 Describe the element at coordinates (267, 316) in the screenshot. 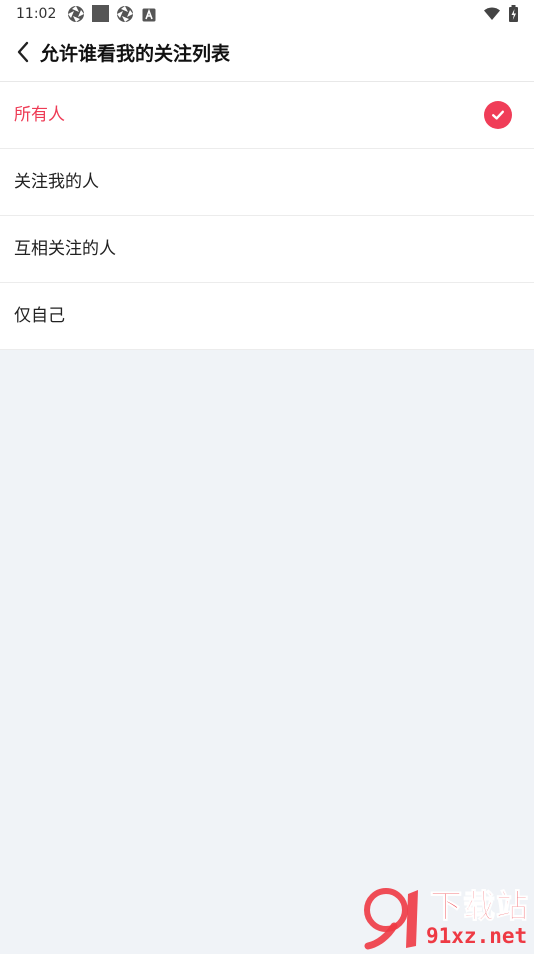

I see `option-only-me: 仅自己` at that location.